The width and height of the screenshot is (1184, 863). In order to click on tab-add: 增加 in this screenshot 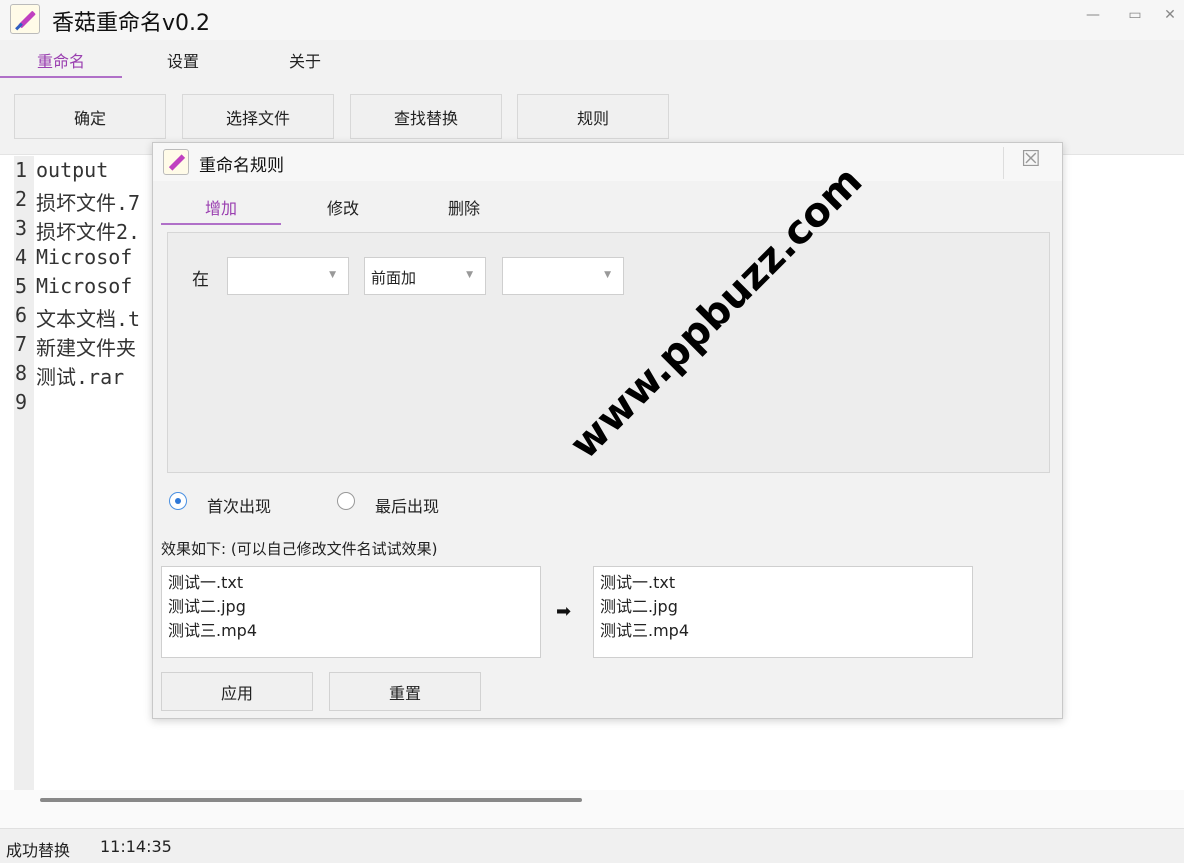, I will do `click(221, 210)`.